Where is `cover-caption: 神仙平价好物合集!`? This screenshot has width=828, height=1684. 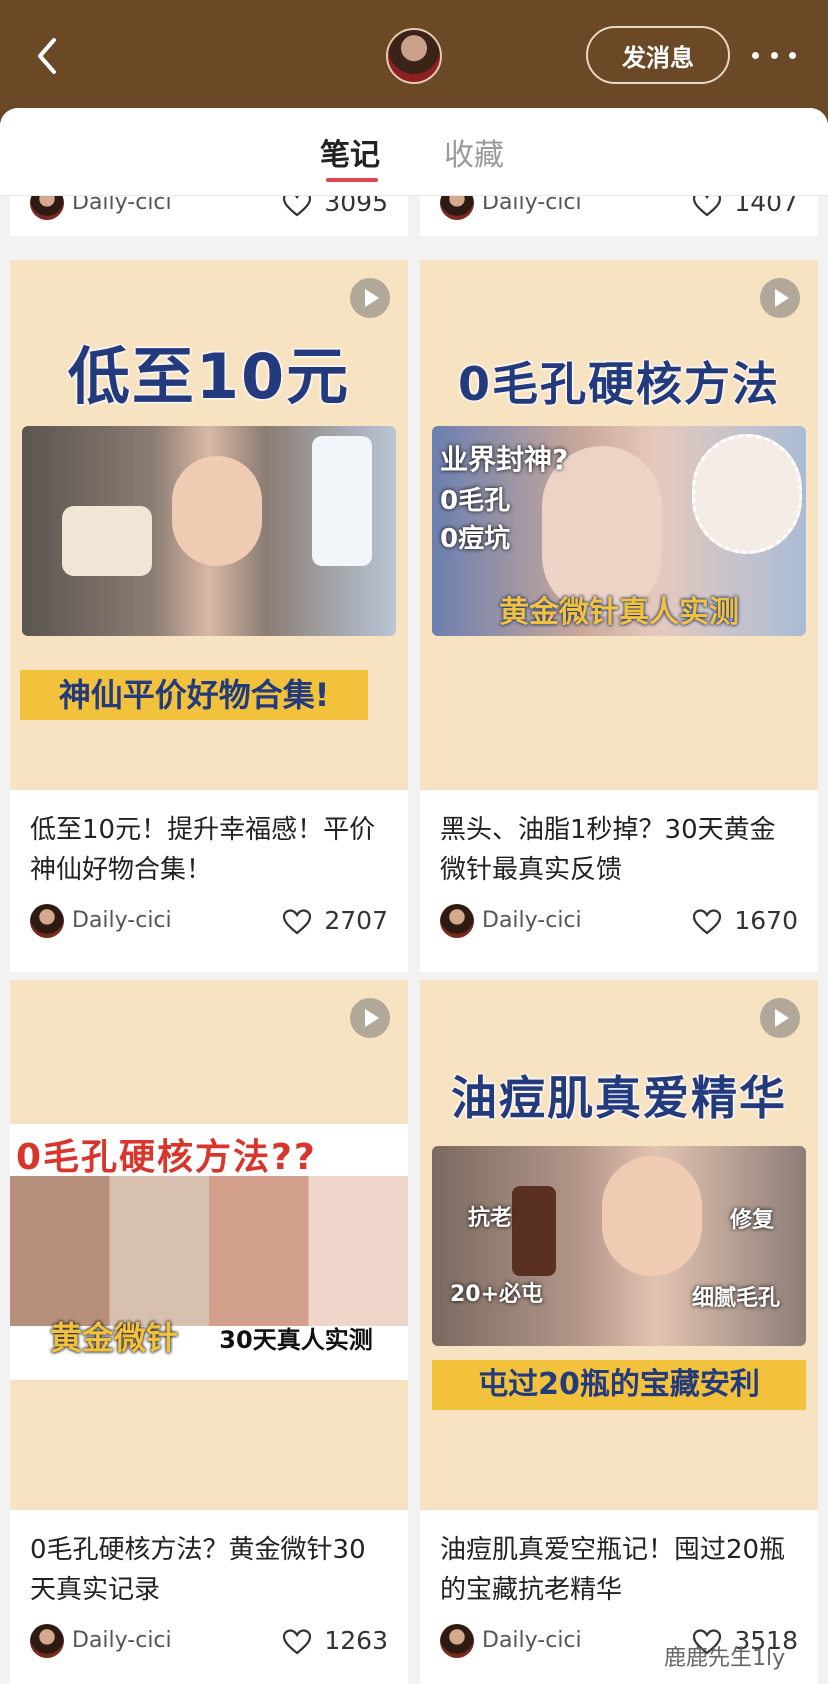 cover-caption: 神仙平价好物合集! is located at coordinates (194, 695).